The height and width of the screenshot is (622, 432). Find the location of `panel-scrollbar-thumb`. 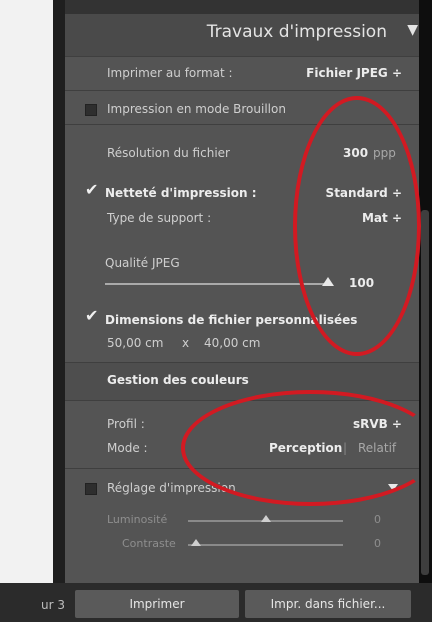

panel-scrollbar-thumb is located at coordinates (425, 392).